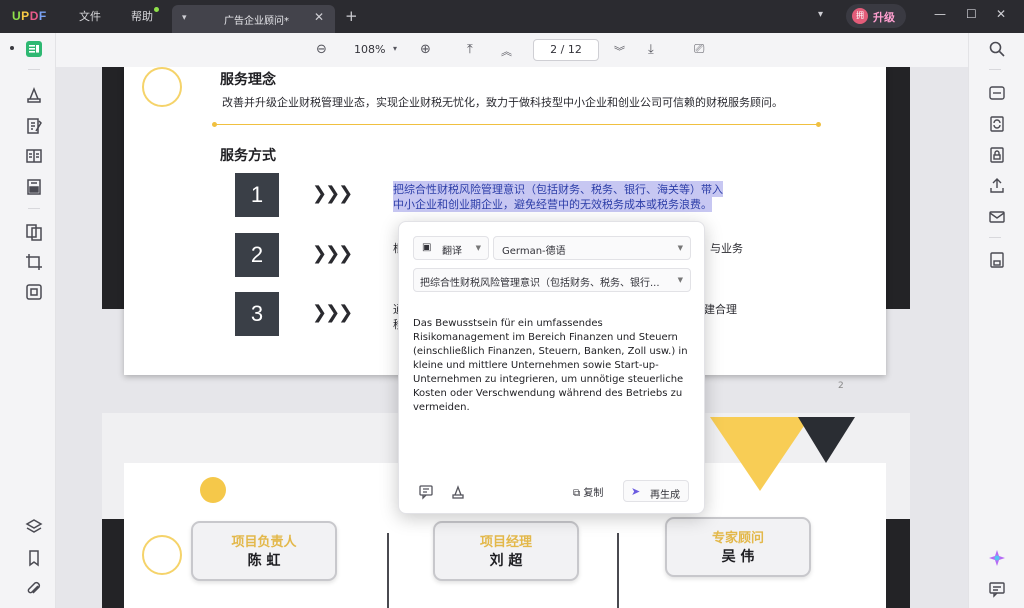 The image size is (1024, 608). Describe the element at coordinates (651, 49) in the screenshot. I see `last-page-icon: ⤓` at that location.